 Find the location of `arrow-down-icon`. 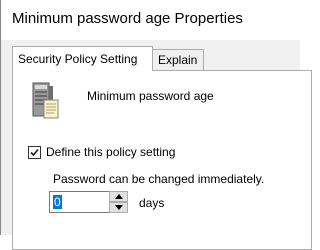

arrow-down-icon is located at coordinates (119, 207).